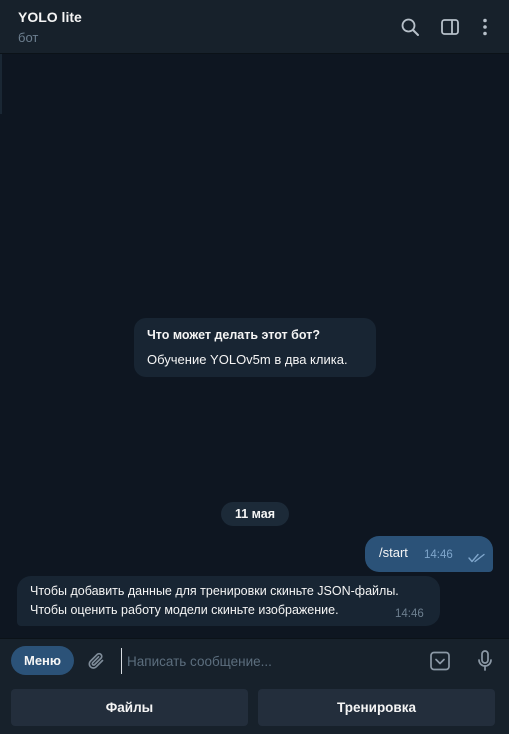  What do you see at coordinates (376, 707) in the screenshot?
I see `keyboard-button-training: Тренировка` at bounding box center [376, 707].